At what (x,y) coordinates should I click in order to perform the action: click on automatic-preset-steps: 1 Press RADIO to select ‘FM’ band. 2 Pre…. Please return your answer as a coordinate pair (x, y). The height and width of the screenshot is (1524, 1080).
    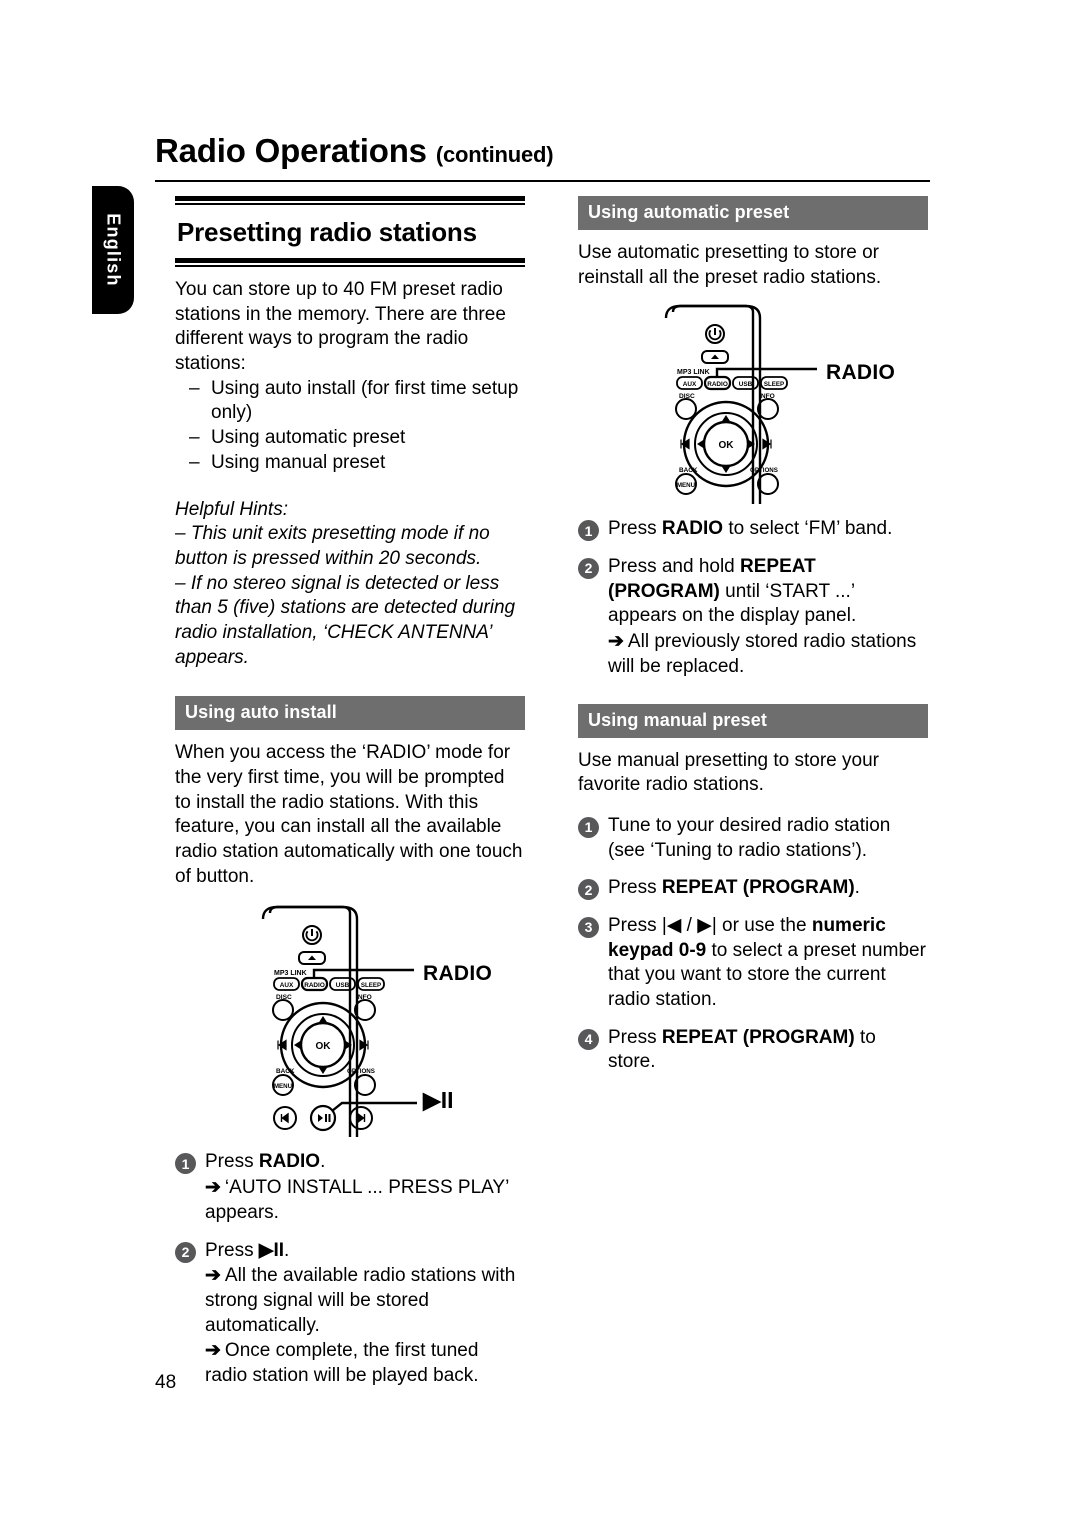
    Looking at the image, I should click on (753, 598).